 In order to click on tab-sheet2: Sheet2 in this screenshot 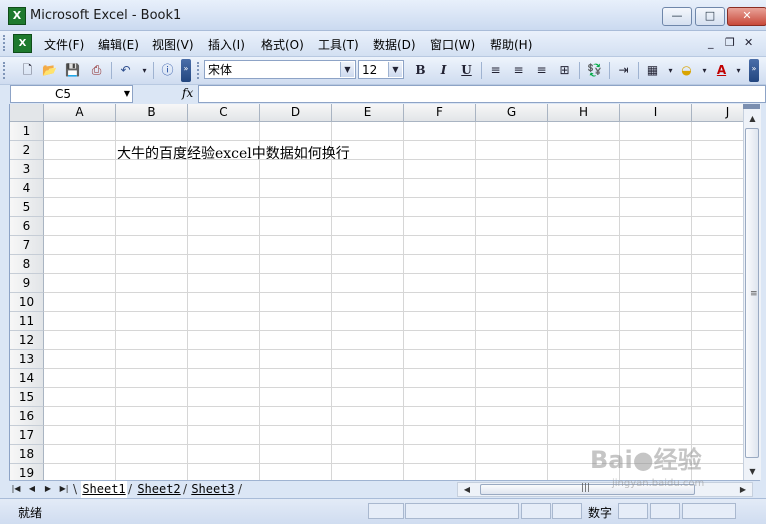, I will do `click(159, 489)`.